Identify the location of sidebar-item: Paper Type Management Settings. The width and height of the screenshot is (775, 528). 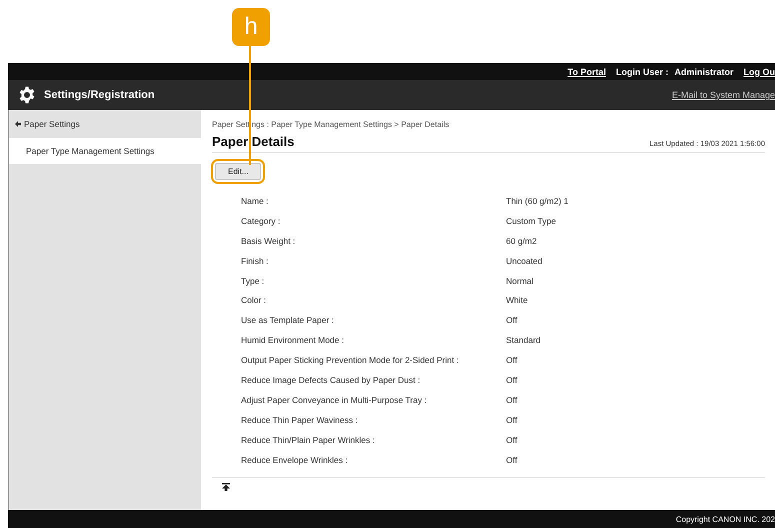
(105, 151).